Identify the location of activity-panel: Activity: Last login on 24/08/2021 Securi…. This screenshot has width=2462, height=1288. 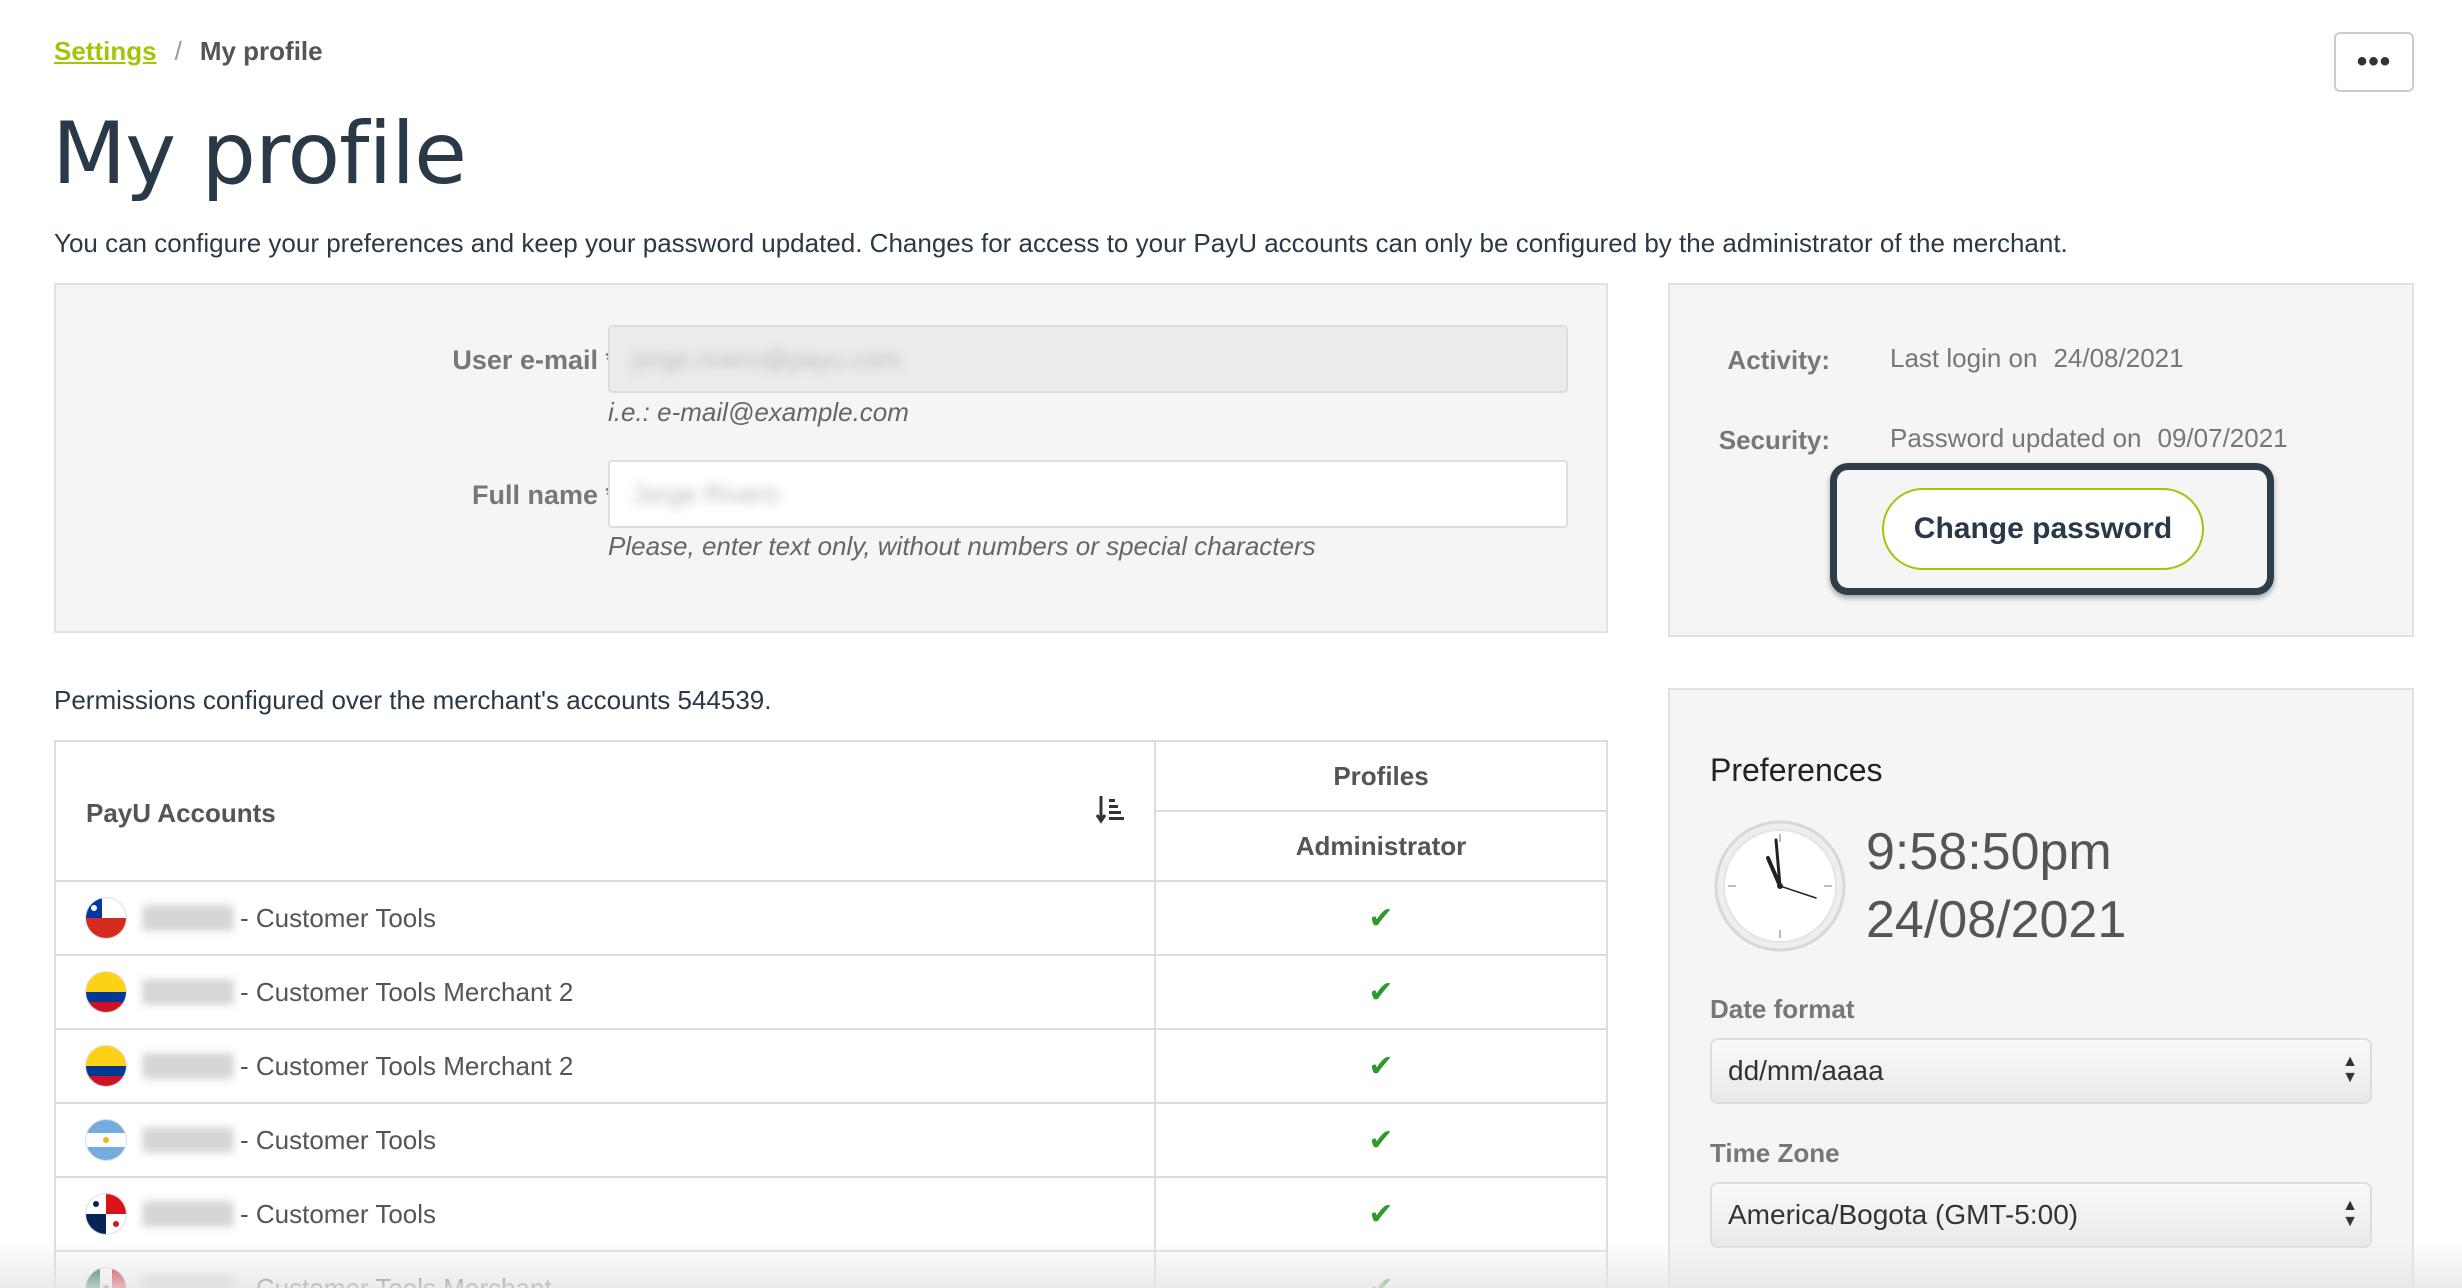
(2041, 460).